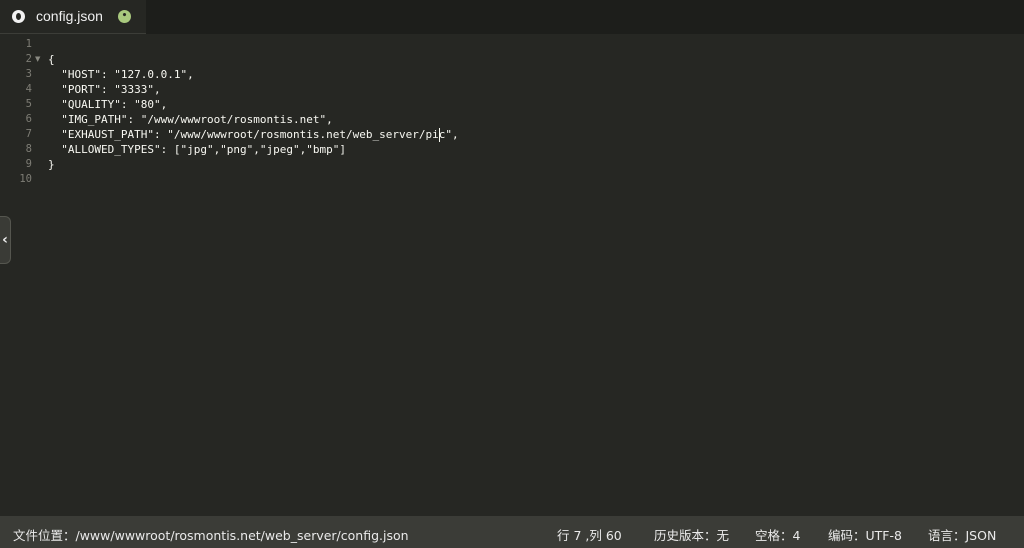 This screenshot has height=548, width=1024. Describe the element at coordinates (962, 534) in the screenshot. I see `language-mode: 语言：JSON` at that location.